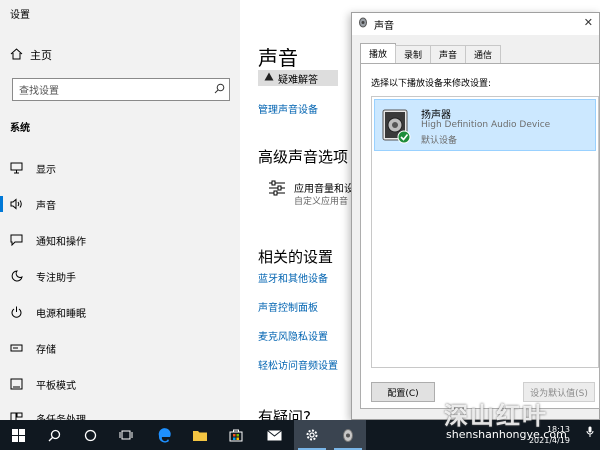 The width and height of the screenshot is (600, 450). I want to click on tab-recording: 录制, so click(413, 54).